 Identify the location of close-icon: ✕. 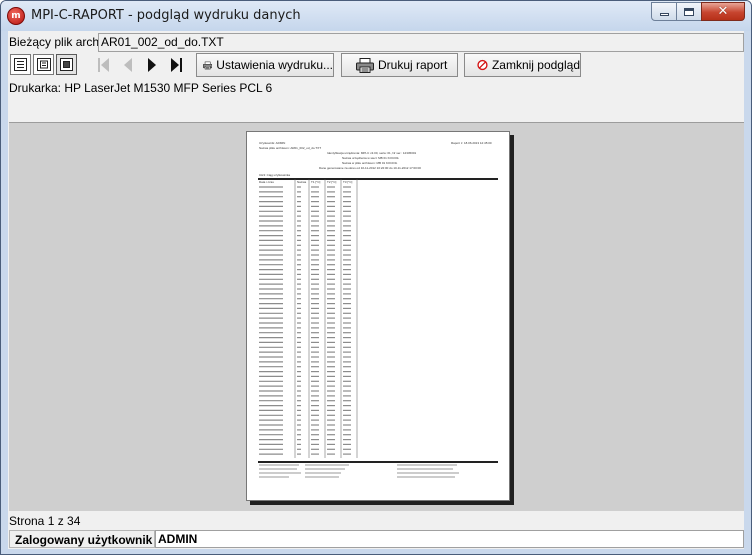
(723, 11).